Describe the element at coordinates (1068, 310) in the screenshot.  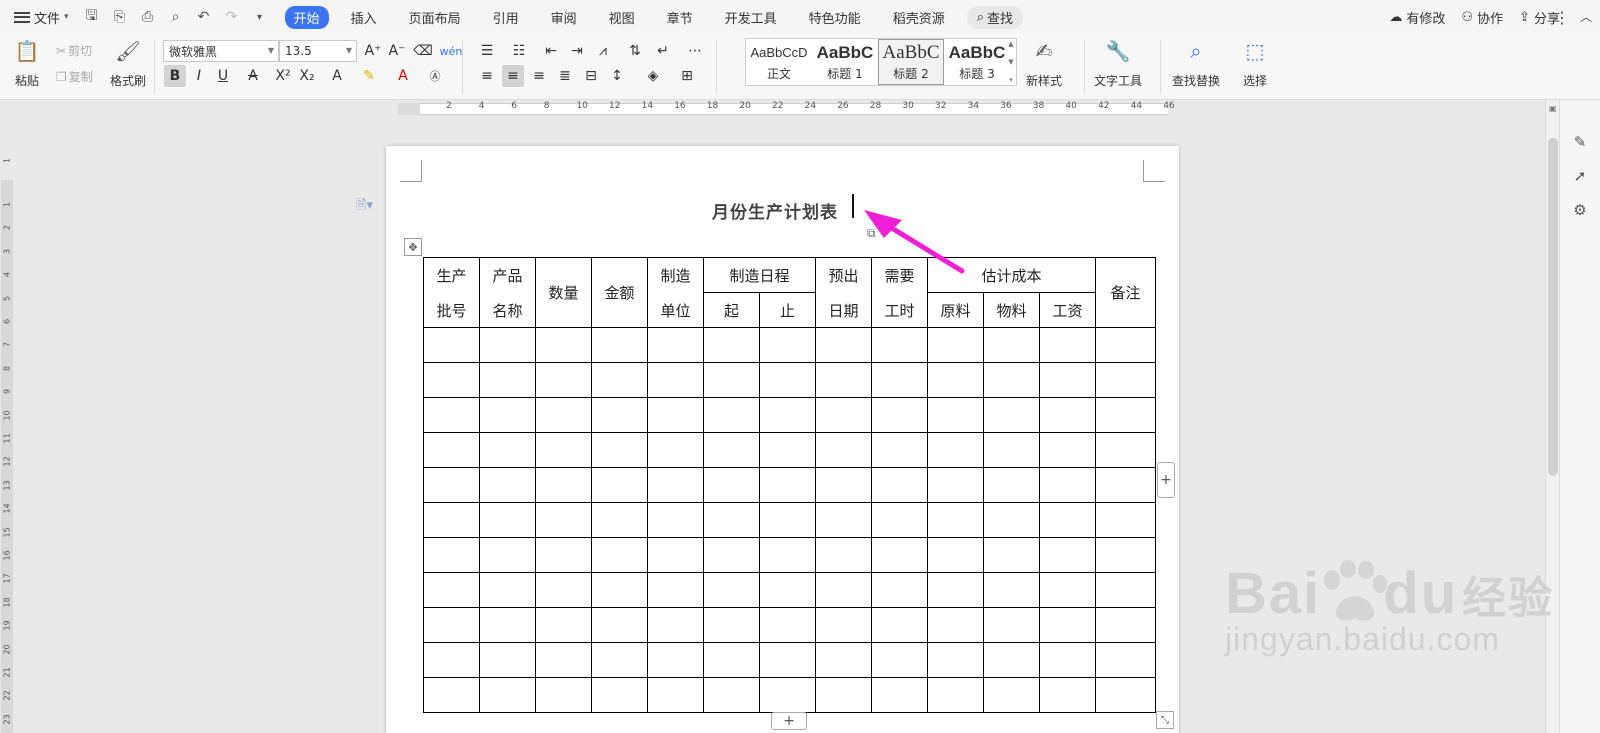
I see `header-wage: 工资` at that location.